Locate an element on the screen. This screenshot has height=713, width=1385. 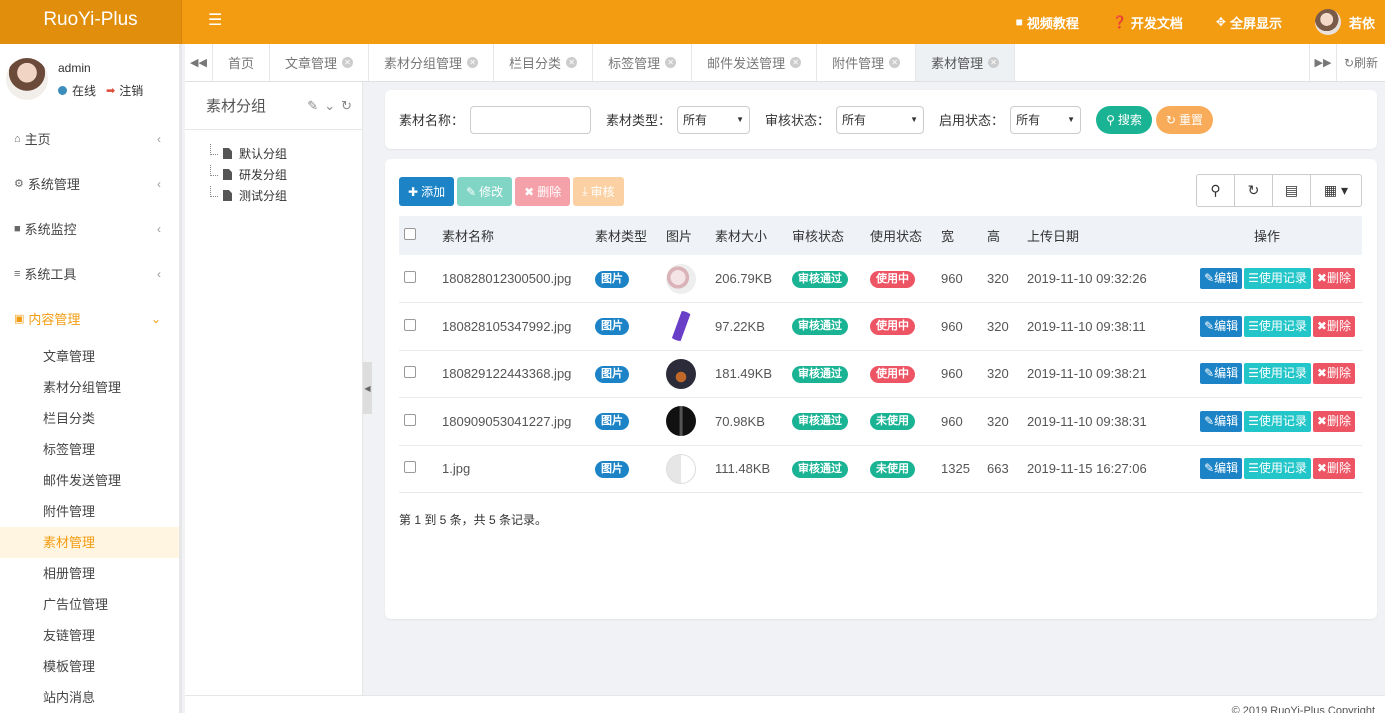
user-menu: 若依 is located at coordinates (1344, 22).